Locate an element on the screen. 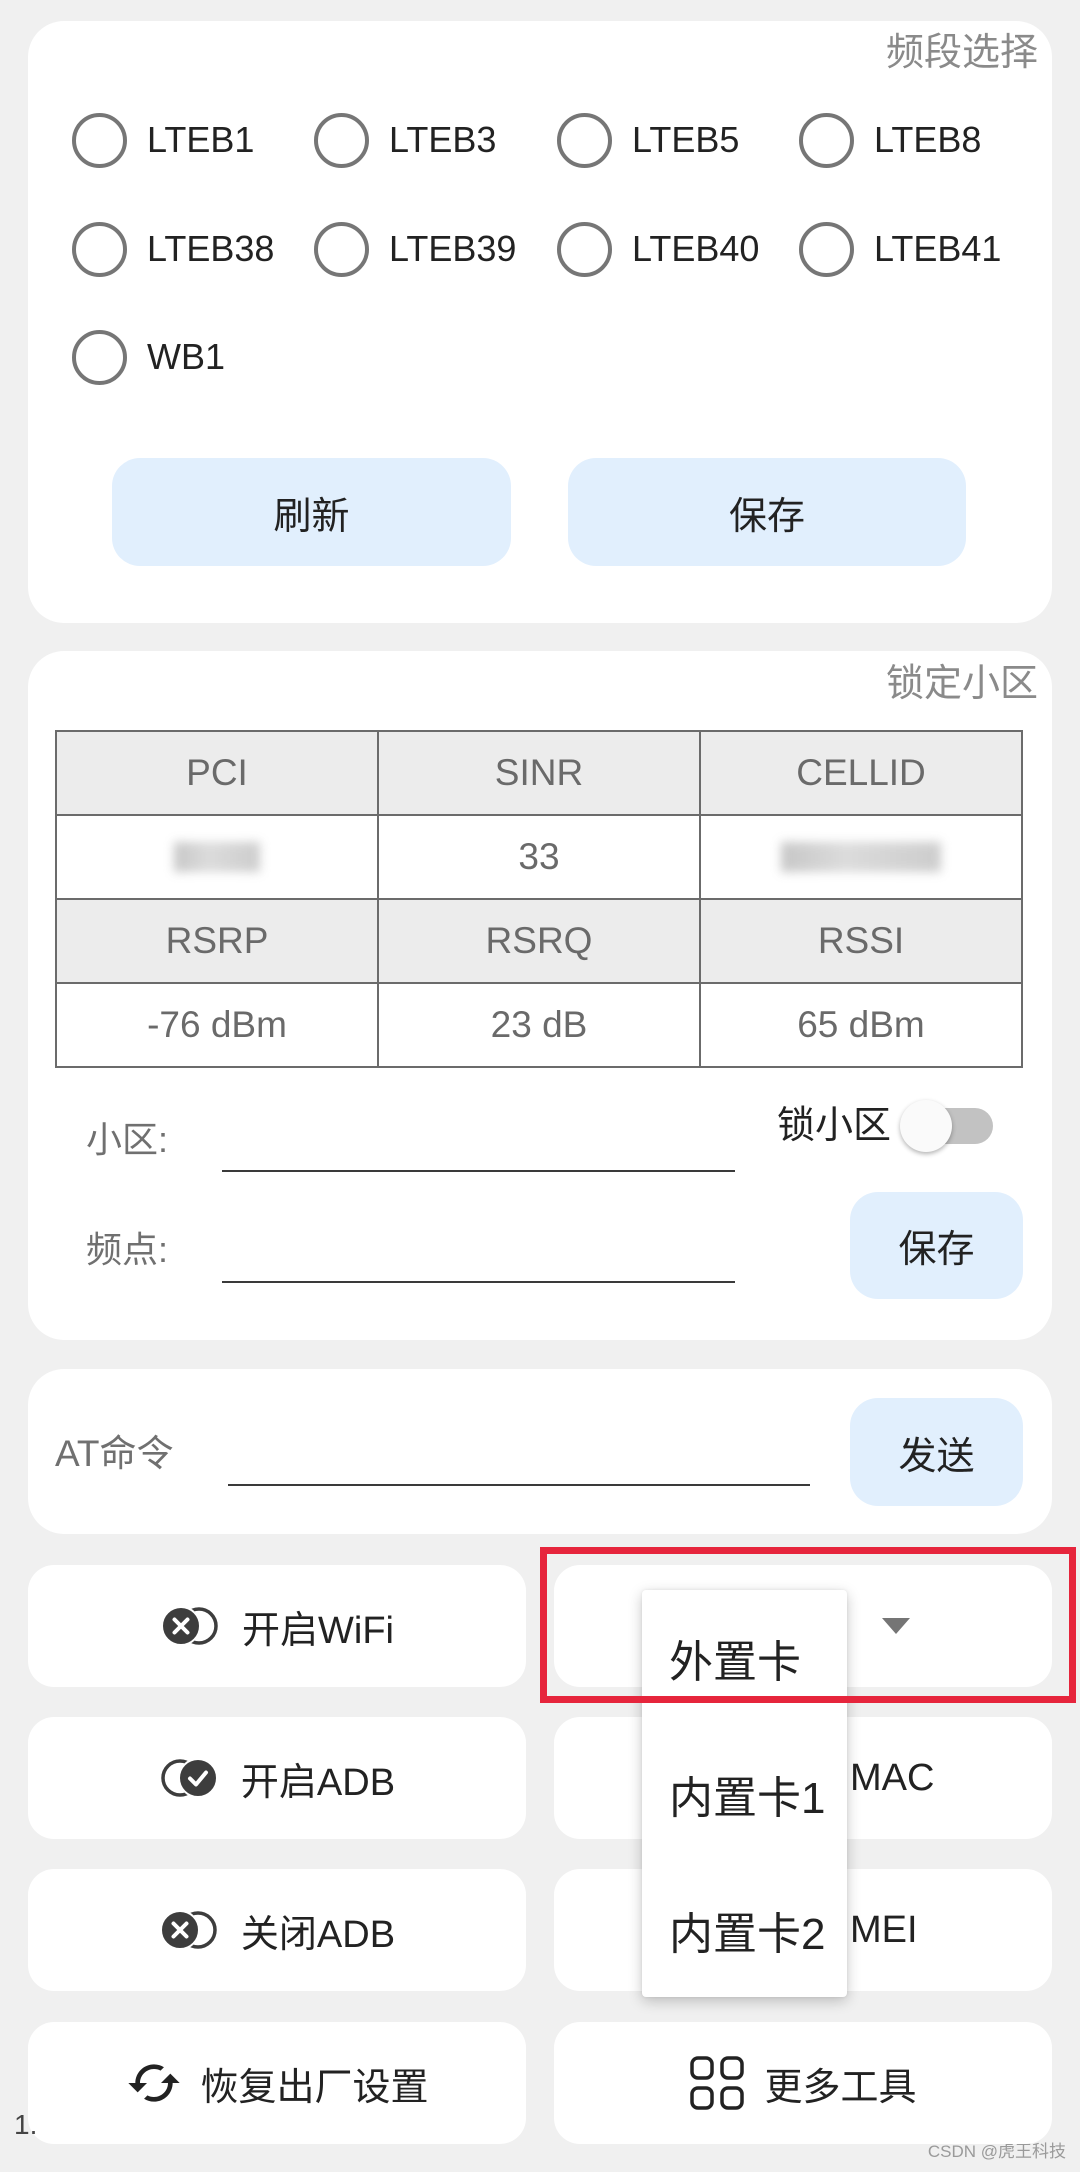 This screenshot has height=2172, width=1080. radio-lteb39: LTEB39 is located at coordinates (415, 249).